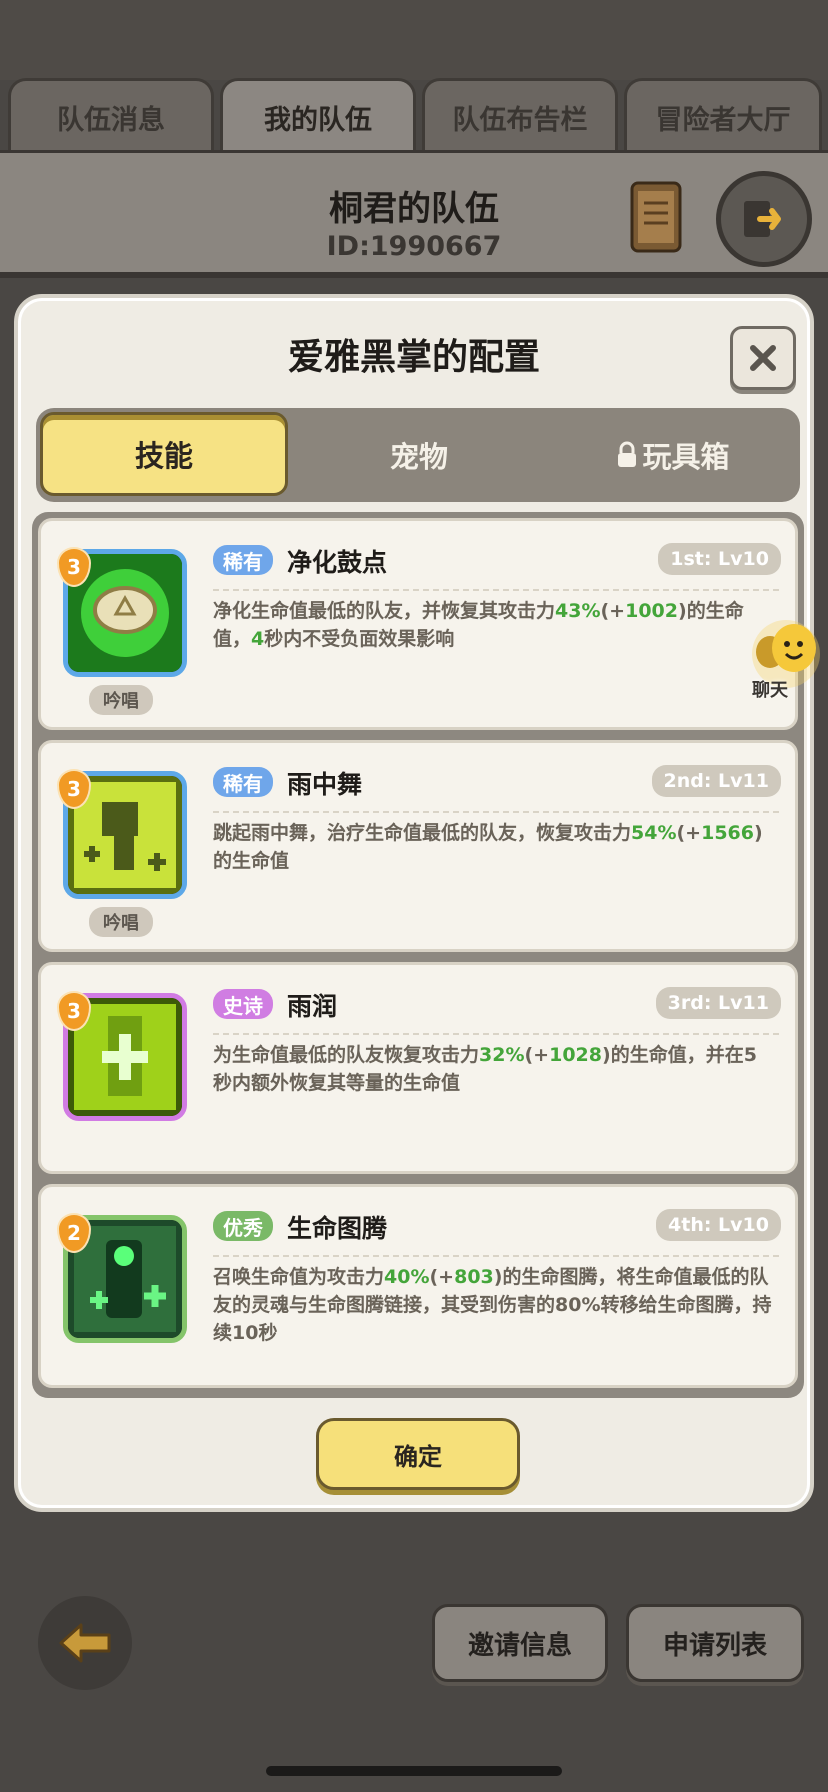 This screenshot has width=828, height=1792. Describe the element at coordinates (337, 562) in the screenshot. I see `skill-name: 净化鼓点` at that location.